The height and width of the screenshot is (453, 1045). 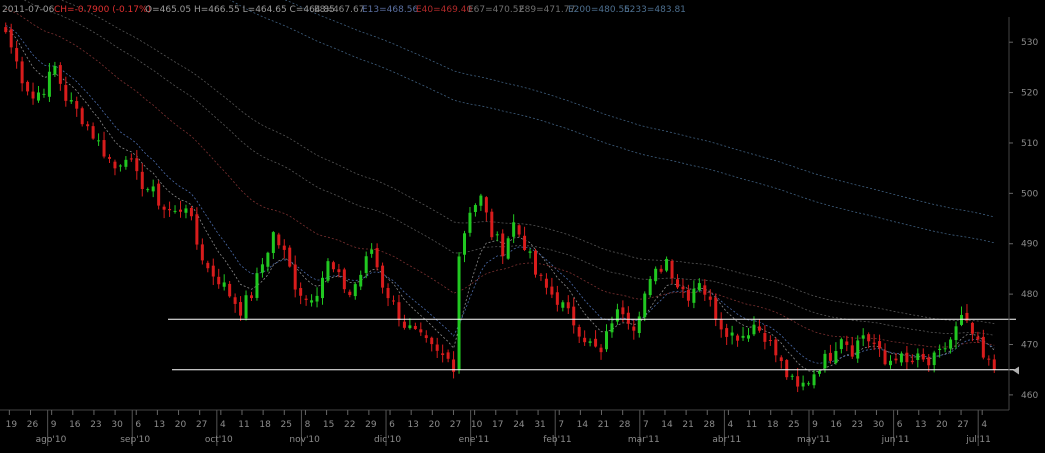 What do you see at coordinates (836, 425) in the screenshot?
I see `x-day-label: 16` at bounding box center [836, 425].